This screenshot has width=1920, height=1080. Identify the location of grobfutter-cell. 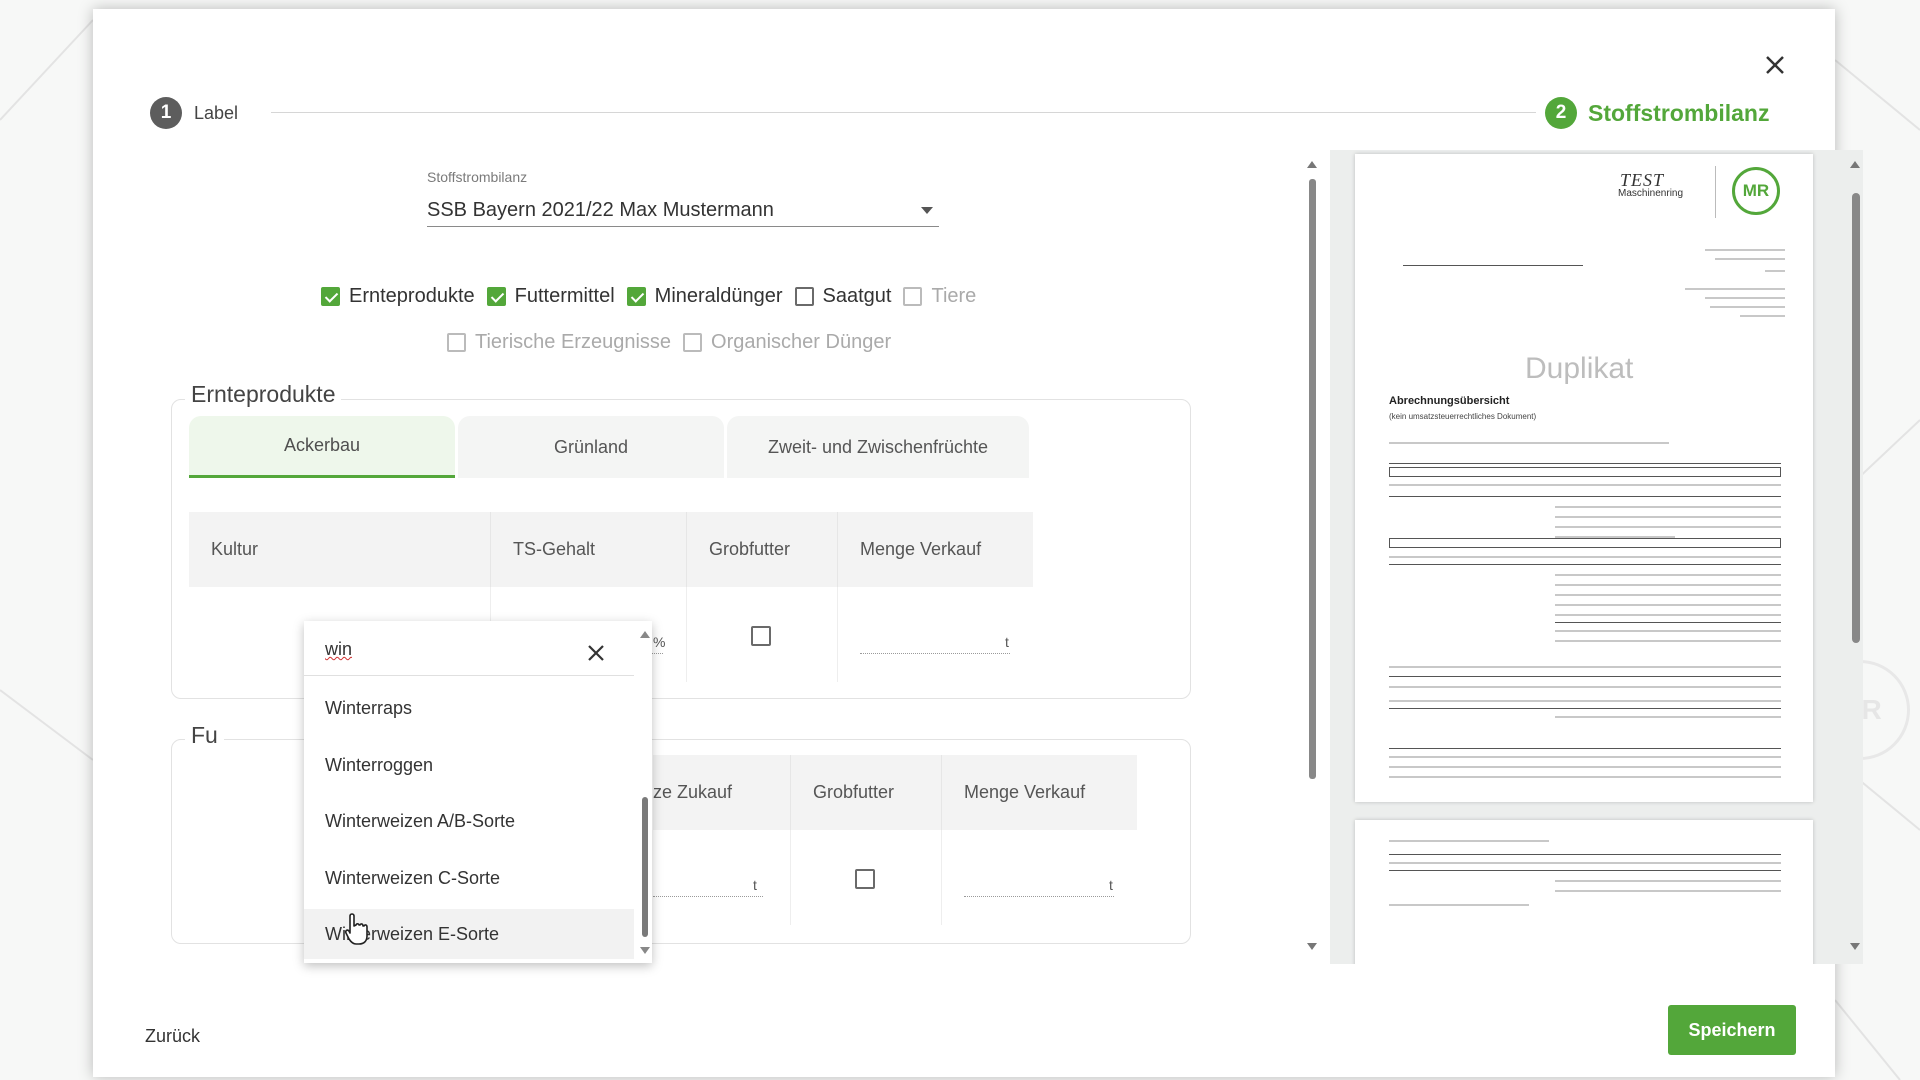
(866, 877).